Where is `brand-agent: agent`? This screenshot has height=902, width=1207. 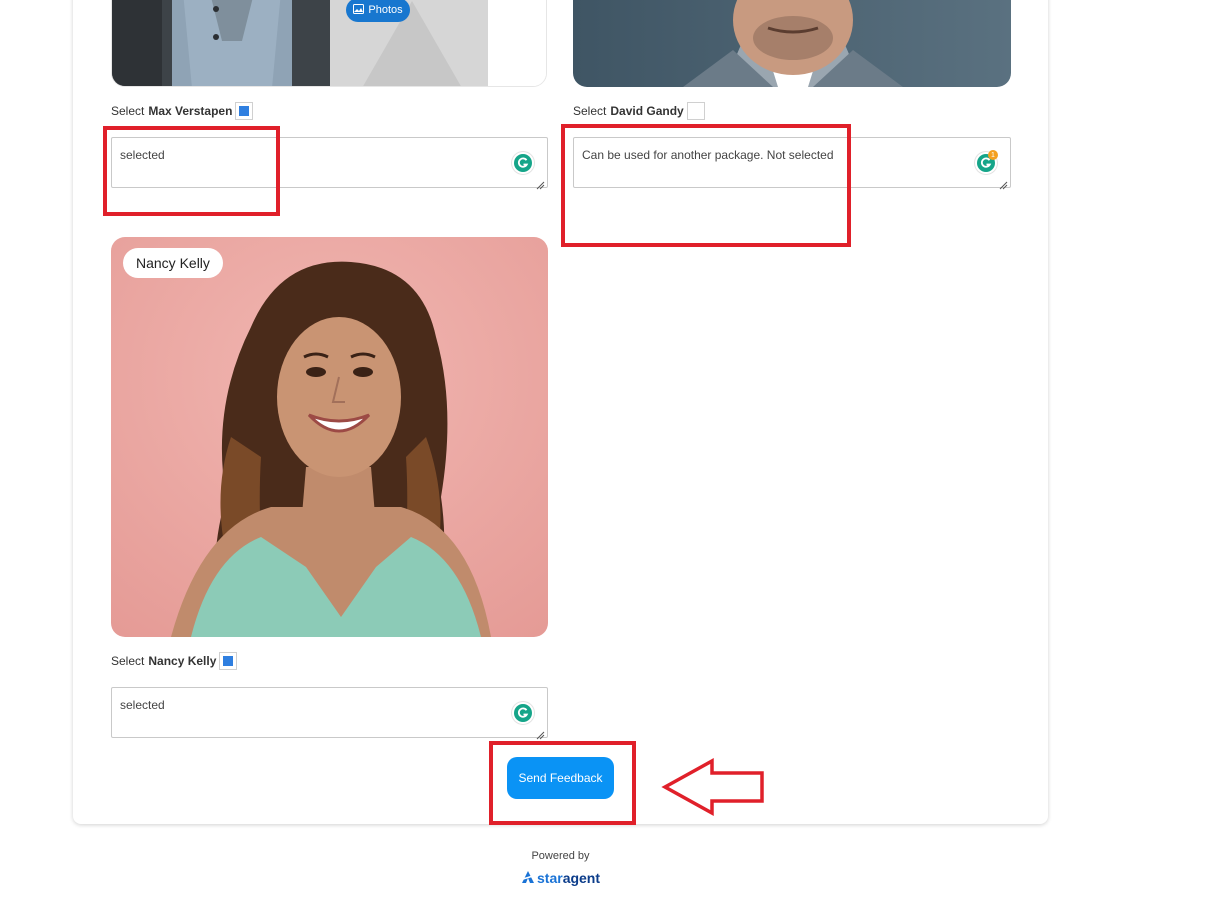
brand-agent: agent is located at coordinates (581, 878).